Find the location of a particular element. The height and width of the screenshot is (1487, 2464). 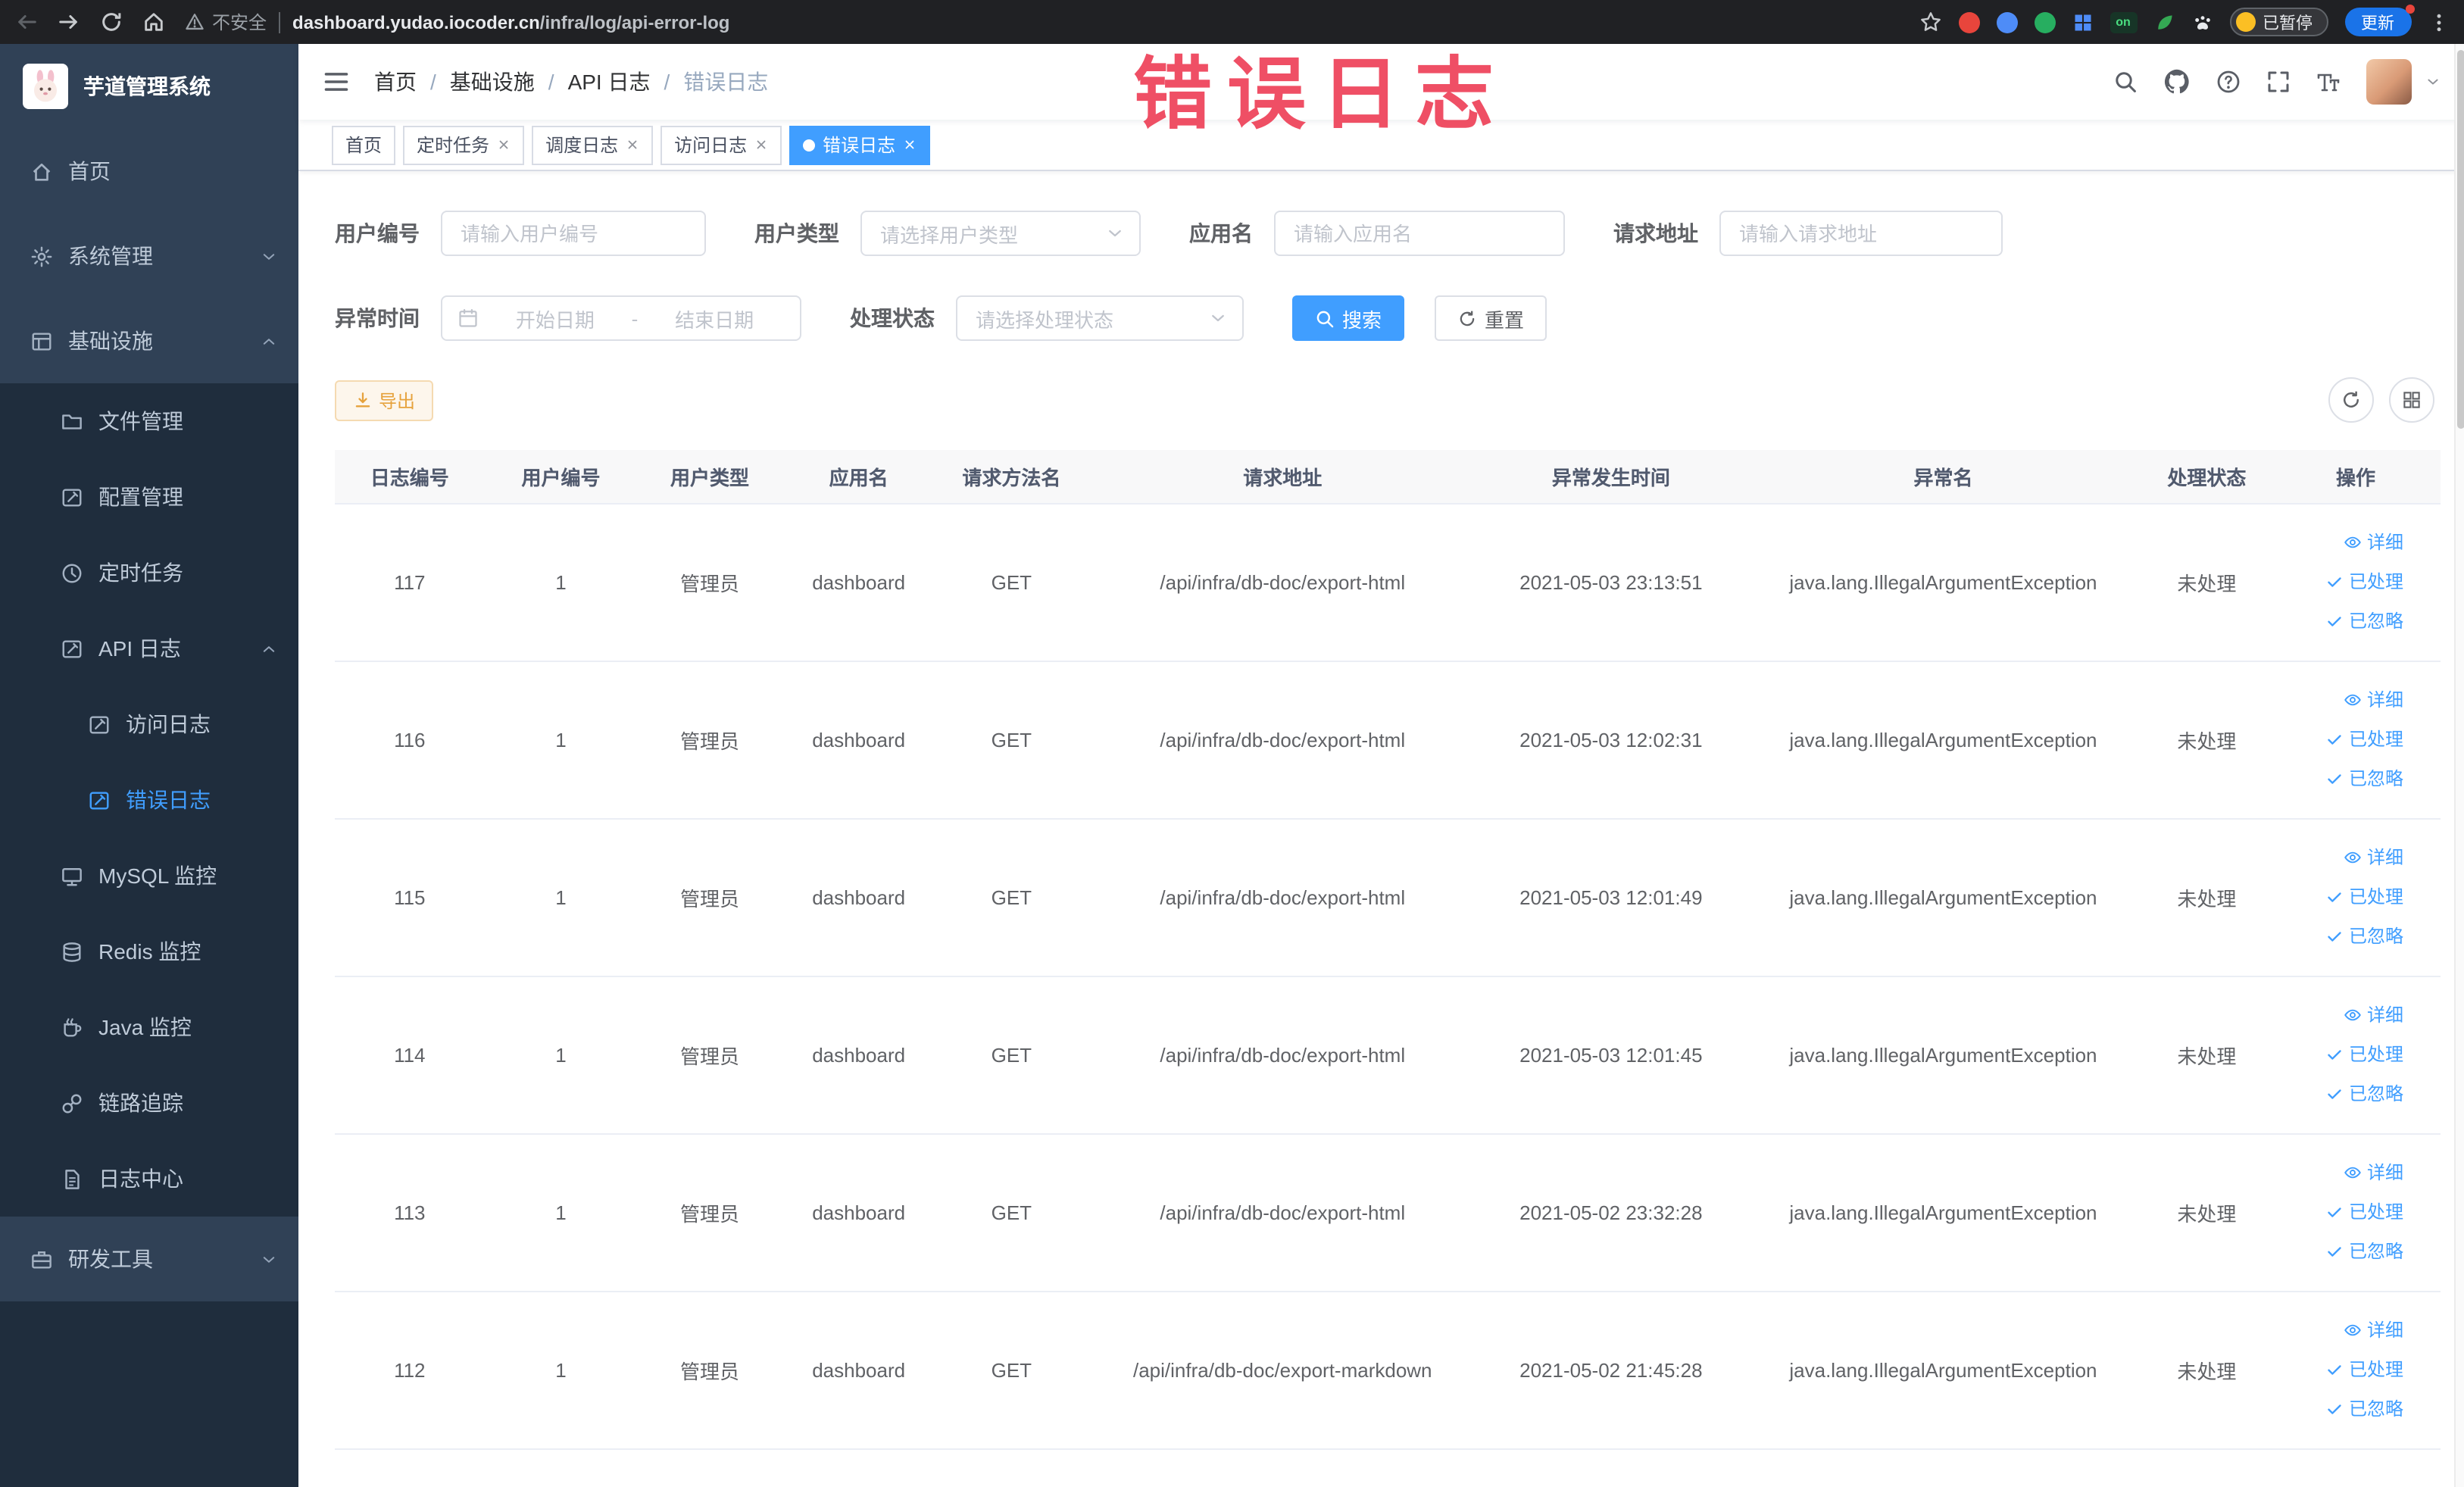

extension-blue-icon is located at coordinates (2006, 22).